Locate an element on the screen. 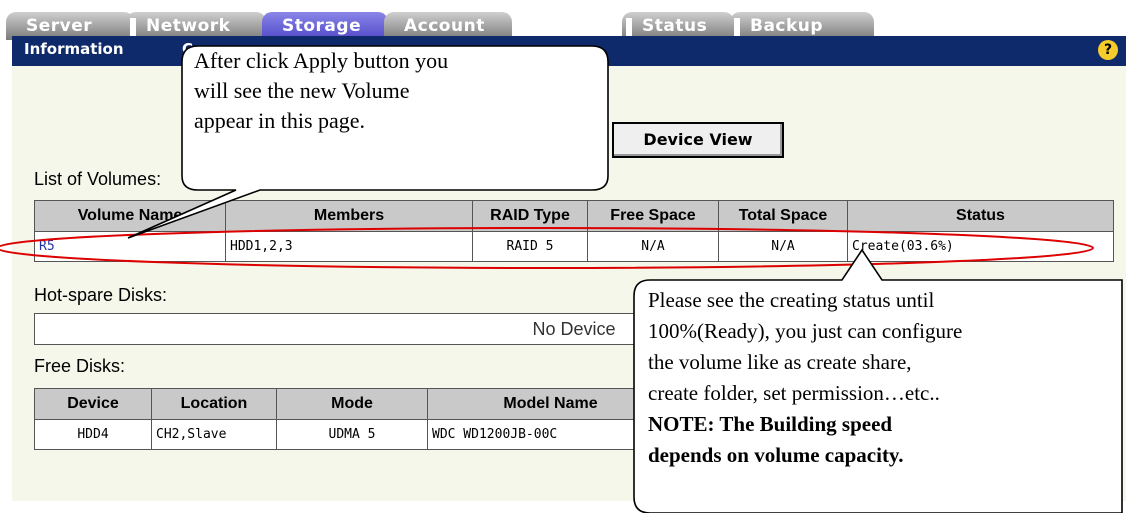 The image size is (1126, 513). callout-line: After click Apply button you is located at coordinates (321, 60).